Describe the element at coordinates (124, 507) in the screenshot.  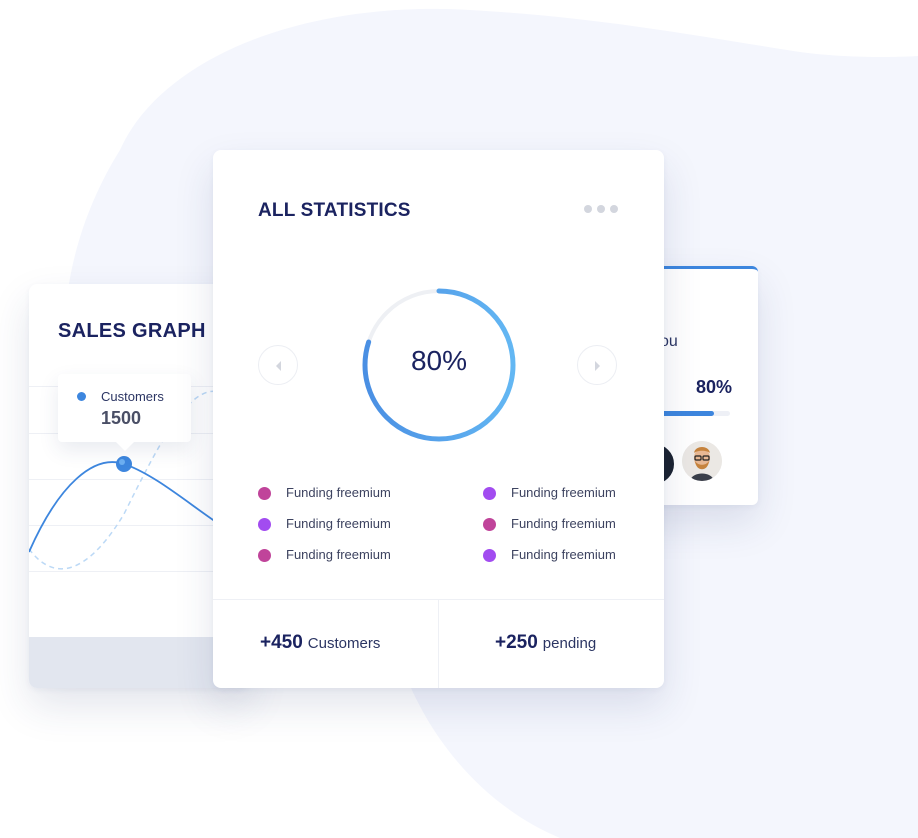
I see `primary-series-line` at that location.